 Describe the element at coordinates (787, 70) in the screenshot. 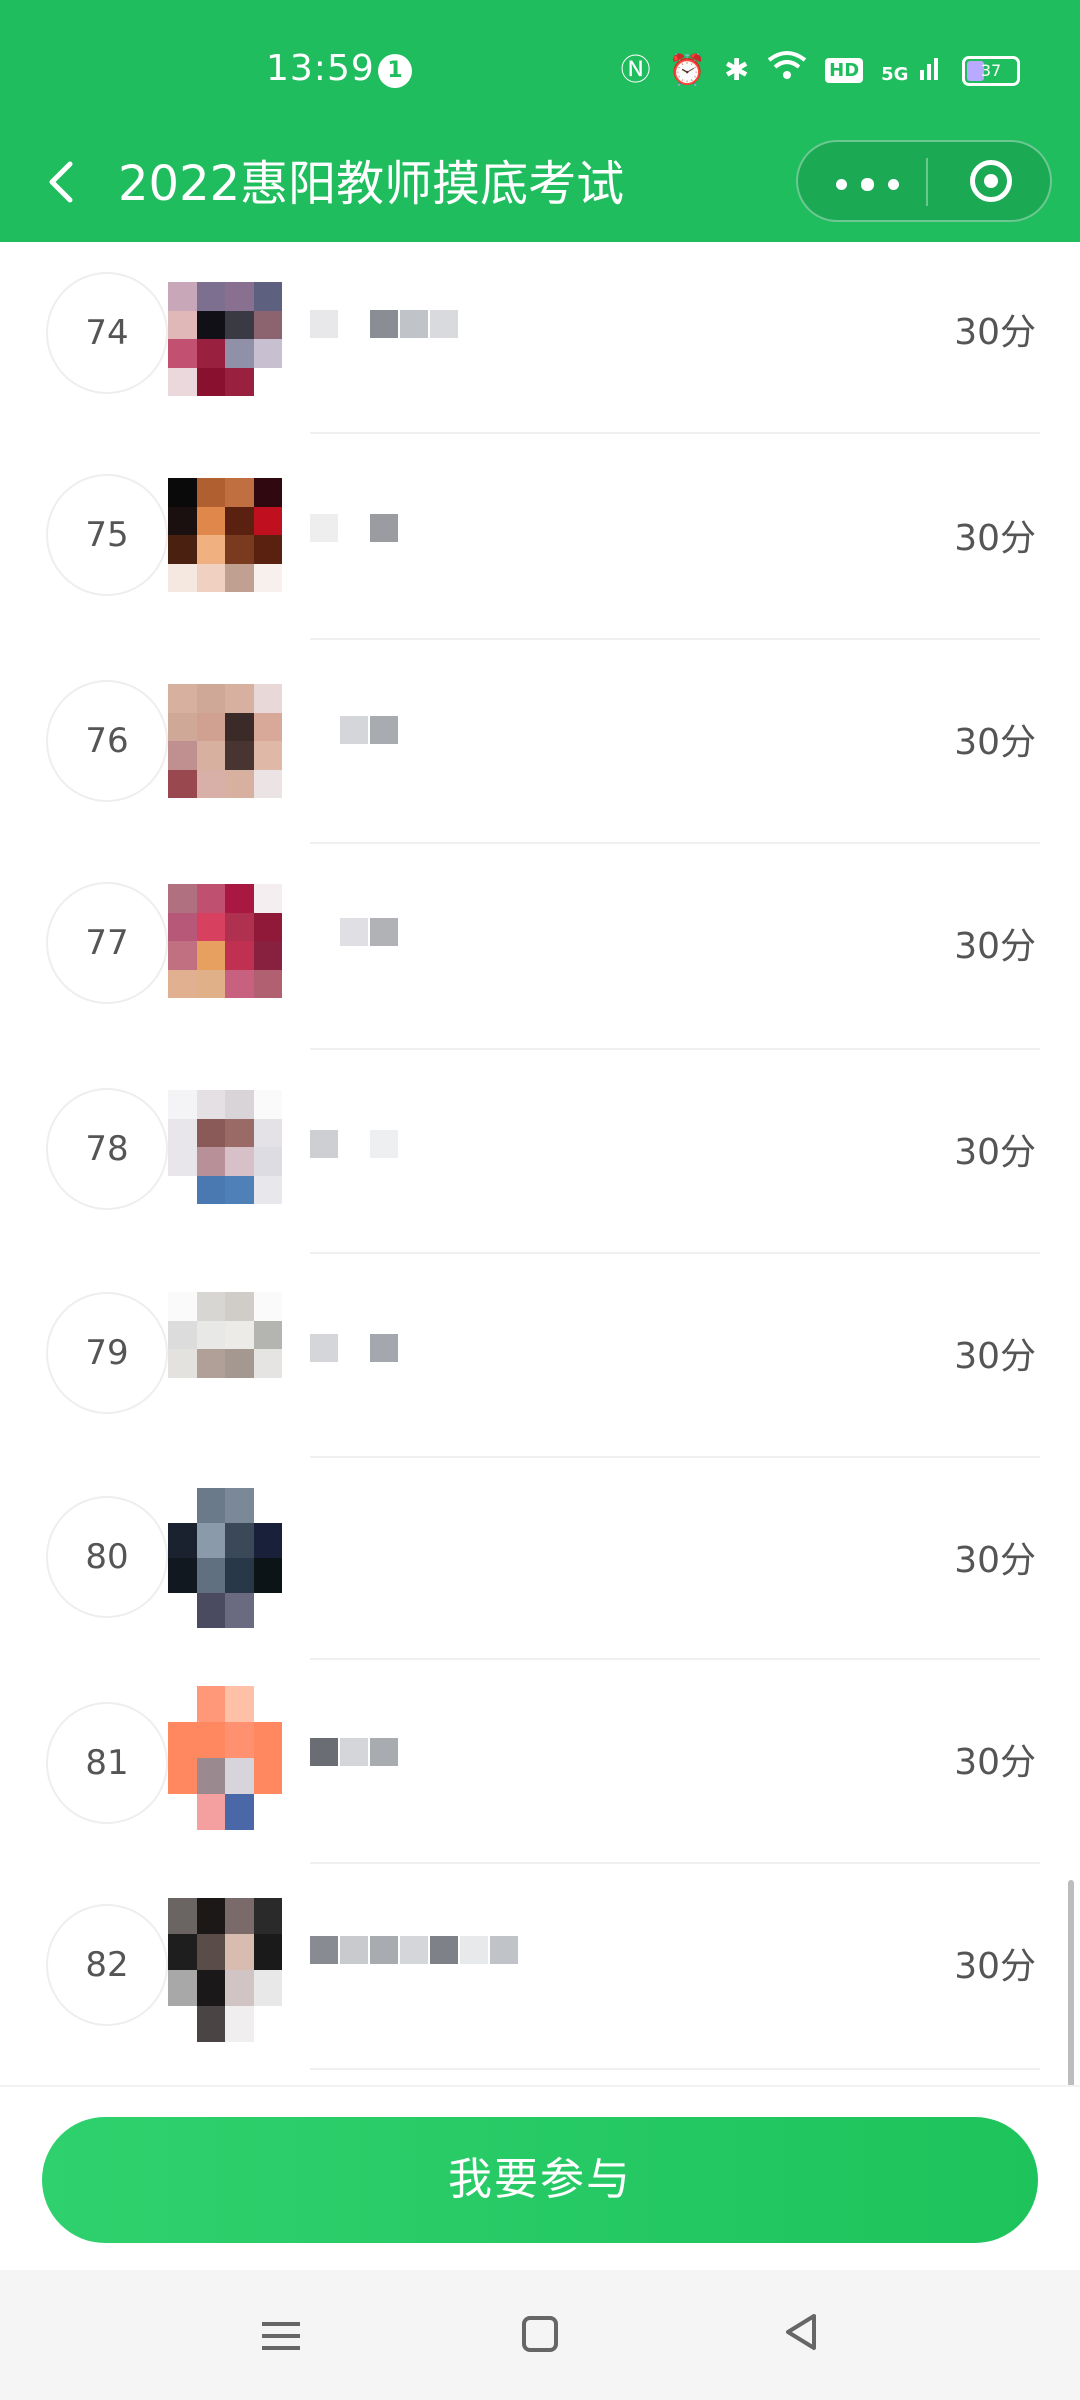

I see `wifi-icon` at that location.